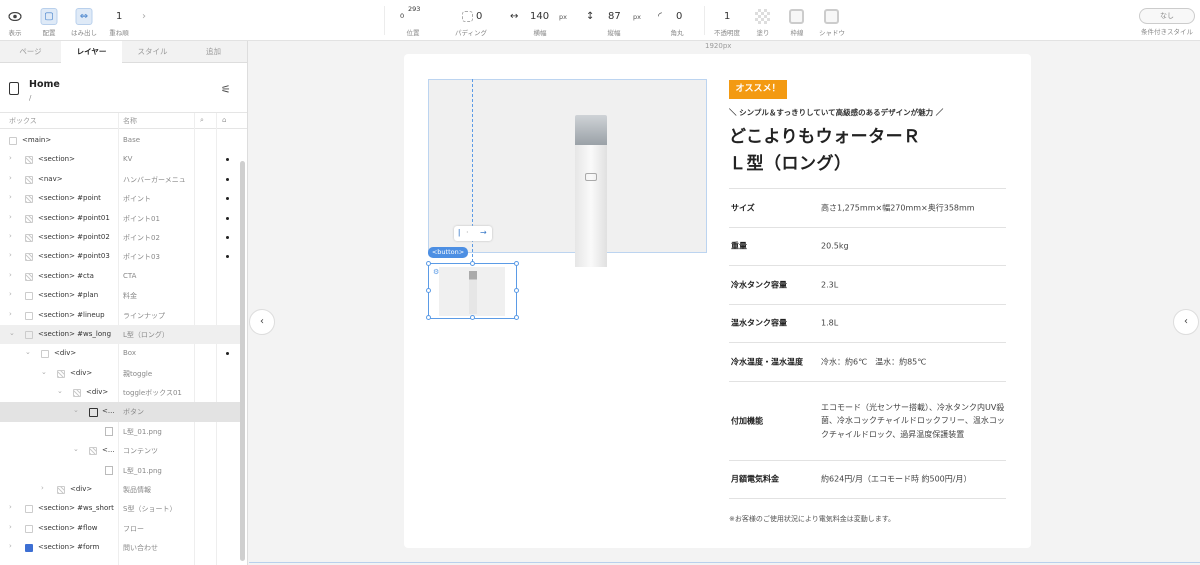 Image resolution: width=1200 pixels, height=565 pixels. What do you see at coordinates (91, 52) in the screenshot?
I see `tab-layers: レイヤー` at bounding box center [91, 52].